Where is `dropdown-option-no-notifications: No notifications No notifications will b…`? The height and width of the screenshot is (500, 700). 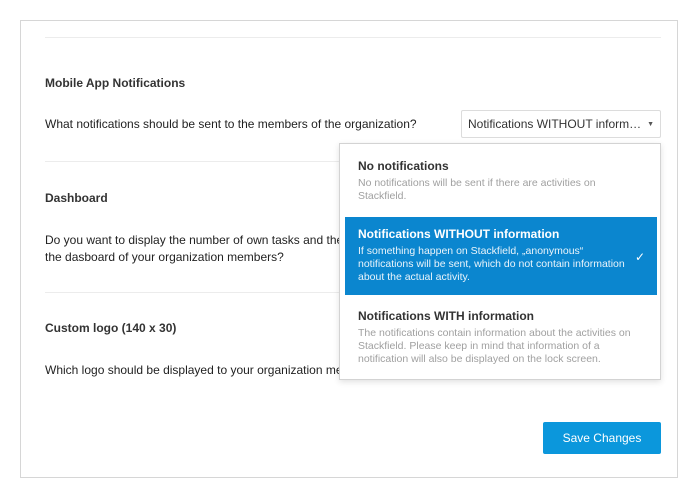
dropdown-option-no-notifications: No notifications No notifications will b… is located at coordinates (500, 181).